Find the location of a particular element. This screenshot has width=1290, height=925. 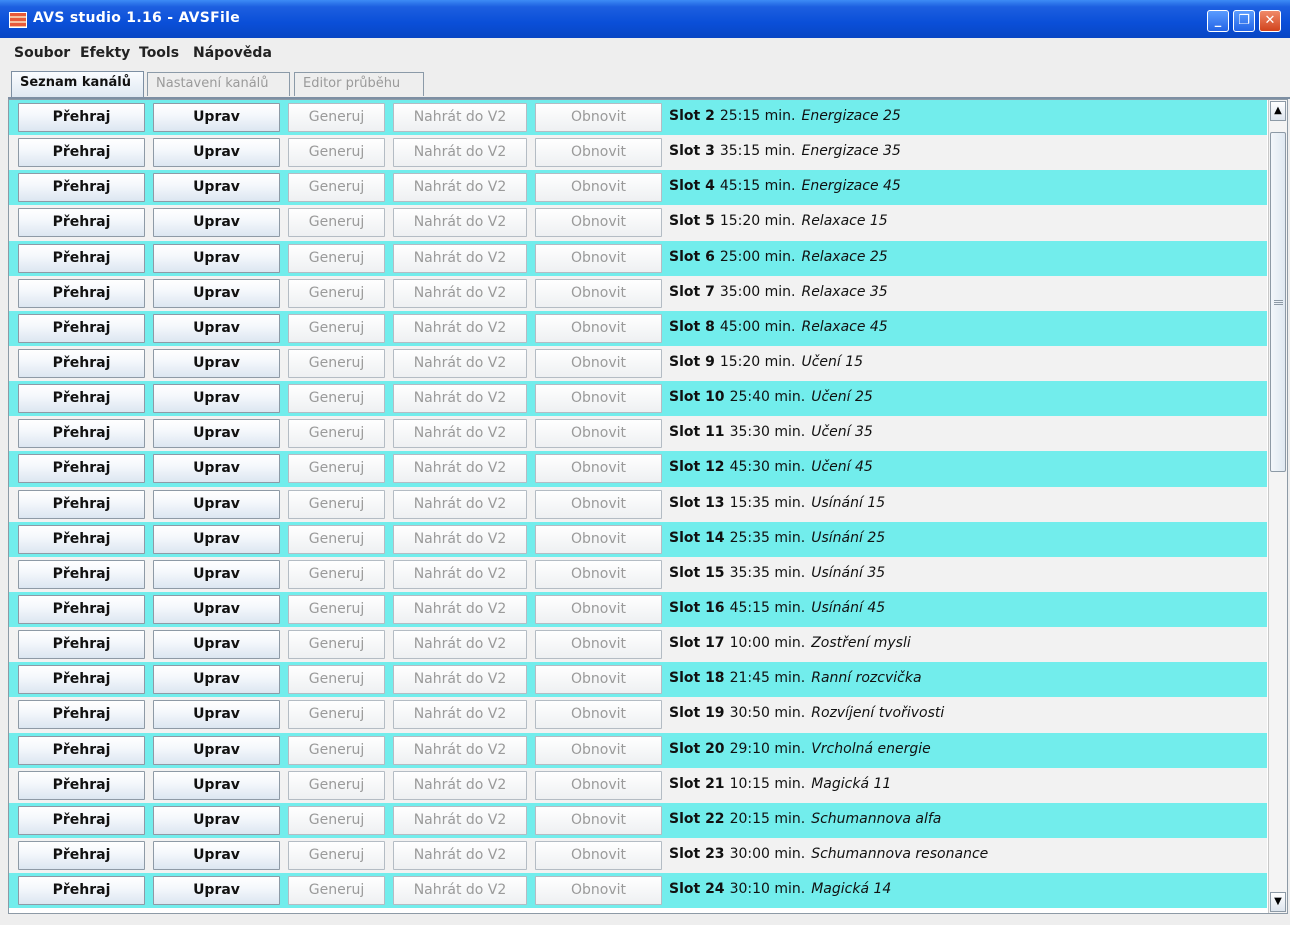

vertical-scrollbar: ▲ ▼ is located at coordinates (1277, 506).